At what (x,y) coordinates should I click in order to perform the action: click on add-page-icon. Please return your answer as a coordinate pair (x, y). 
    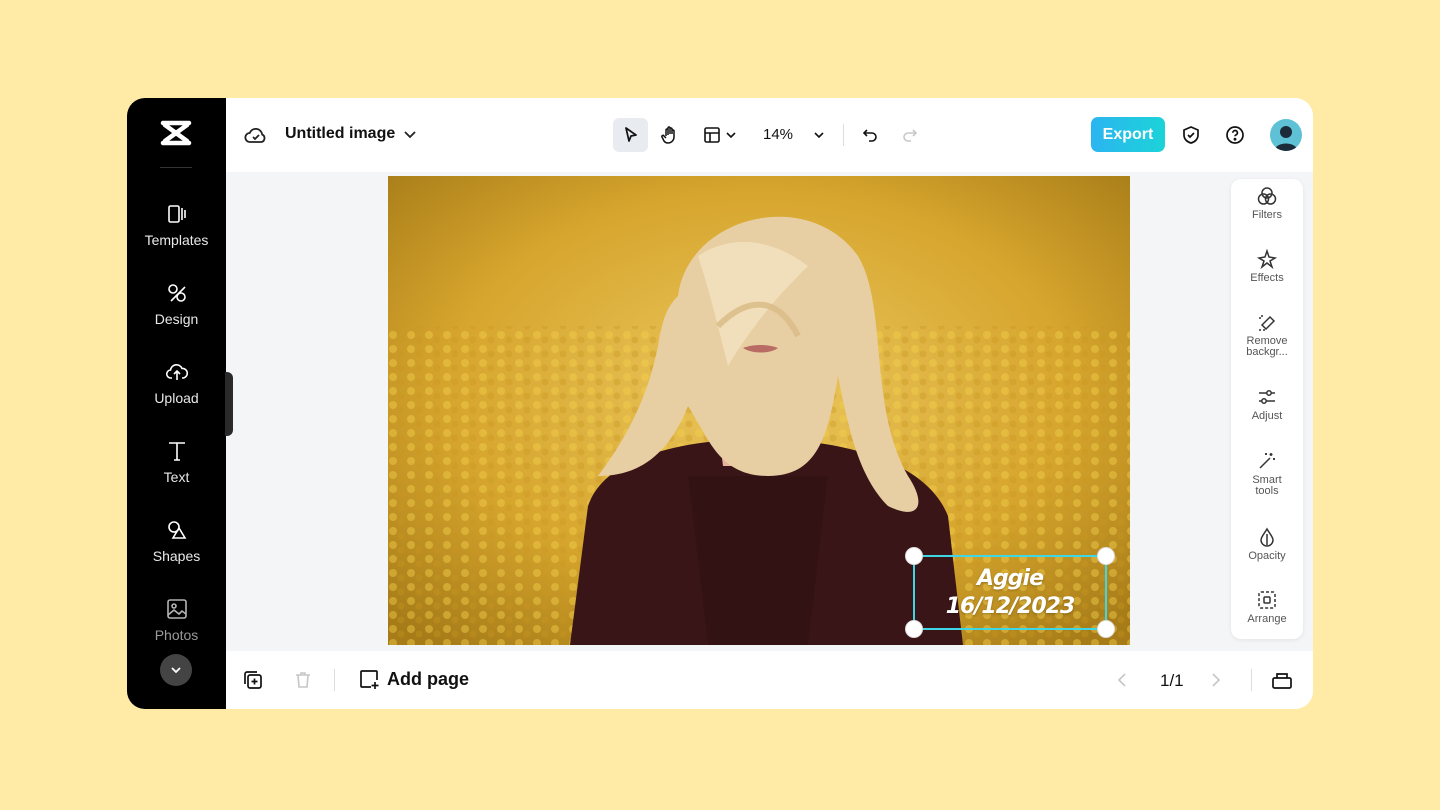
    Looking at the image, I should click on (369, 679).